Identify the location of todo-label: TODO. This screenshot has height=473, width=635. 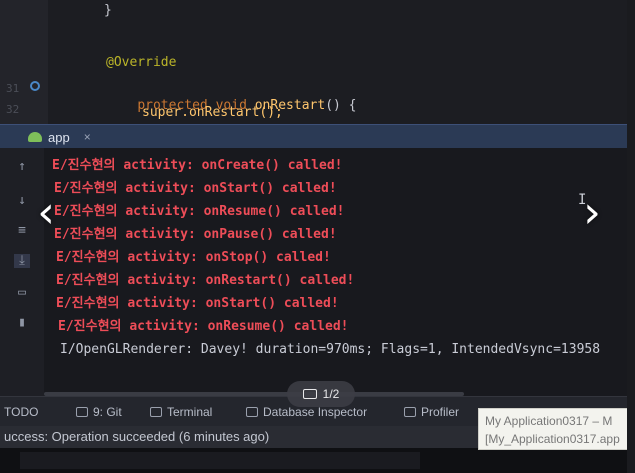
(21, 412).